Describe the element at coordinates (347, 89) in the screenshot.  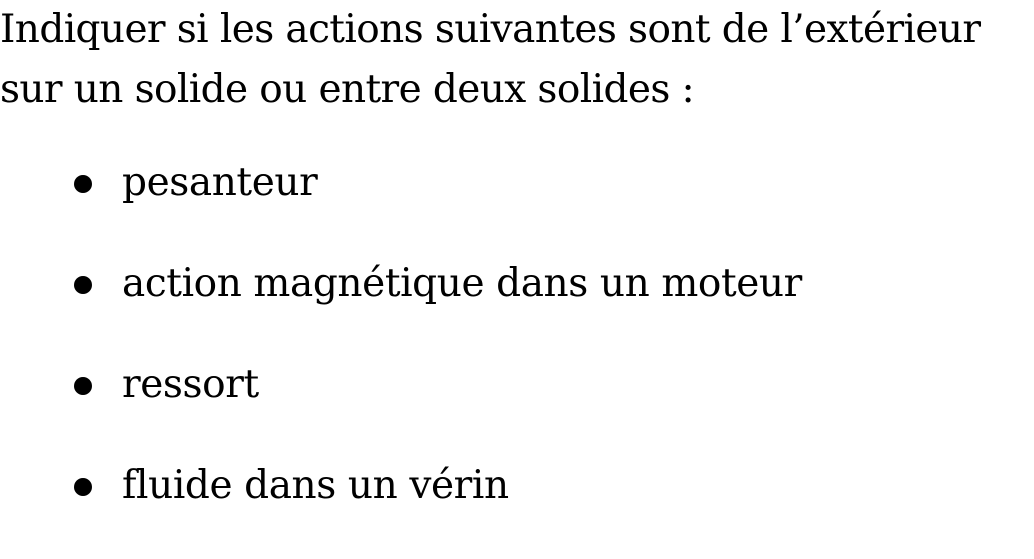
I see `instruction-line-2: sur un solide ou entre deux solides :` at that location.